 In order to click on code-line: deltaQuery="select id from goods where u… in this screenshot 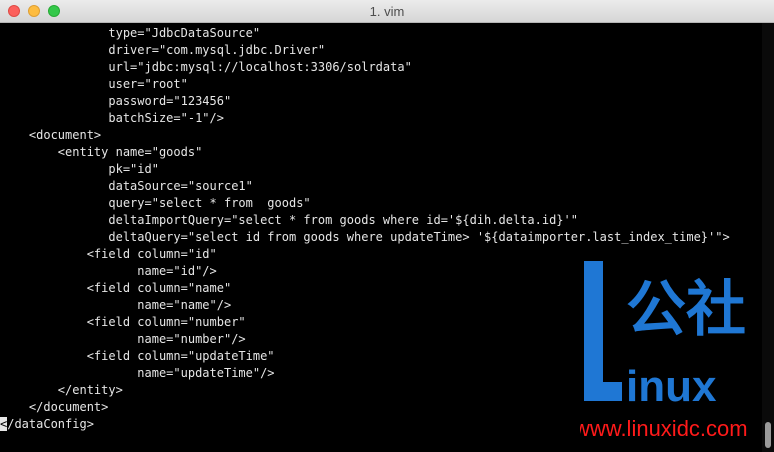, I will do `click(365, 237)`.